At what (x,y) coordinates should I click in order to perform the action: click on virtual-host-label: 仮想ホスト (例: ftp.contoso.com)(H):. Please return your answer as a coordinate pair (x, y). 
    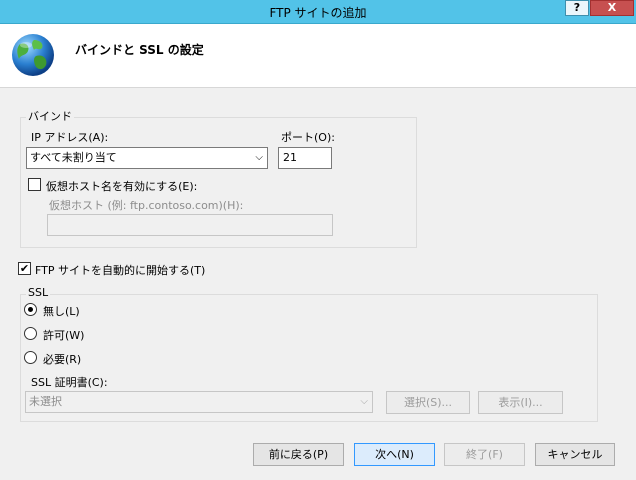
    Looking at the image, I should click on (146, 205).